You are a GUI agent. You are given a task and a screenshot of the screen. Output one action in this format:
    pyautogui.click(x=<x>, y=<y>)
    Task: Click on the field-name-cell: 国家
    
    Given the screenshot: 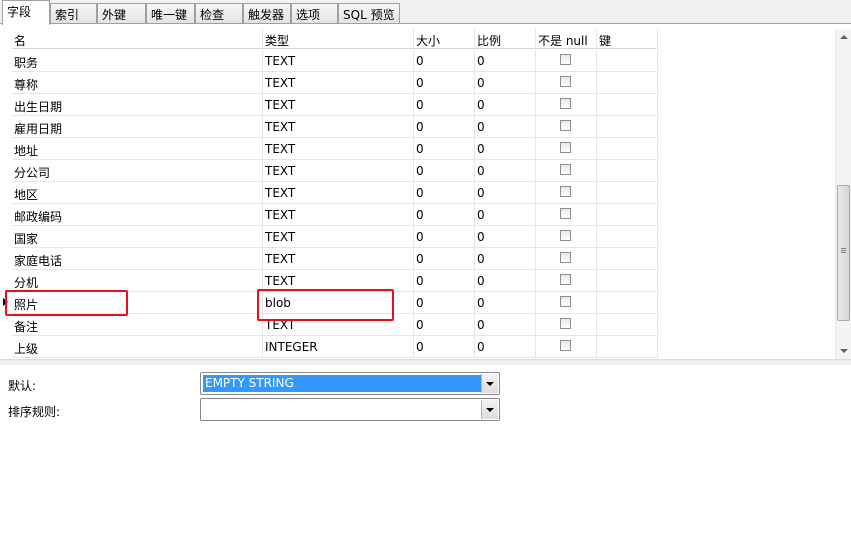 What is the action you would take?
    pyautogui.click(x=137, y=237)
    